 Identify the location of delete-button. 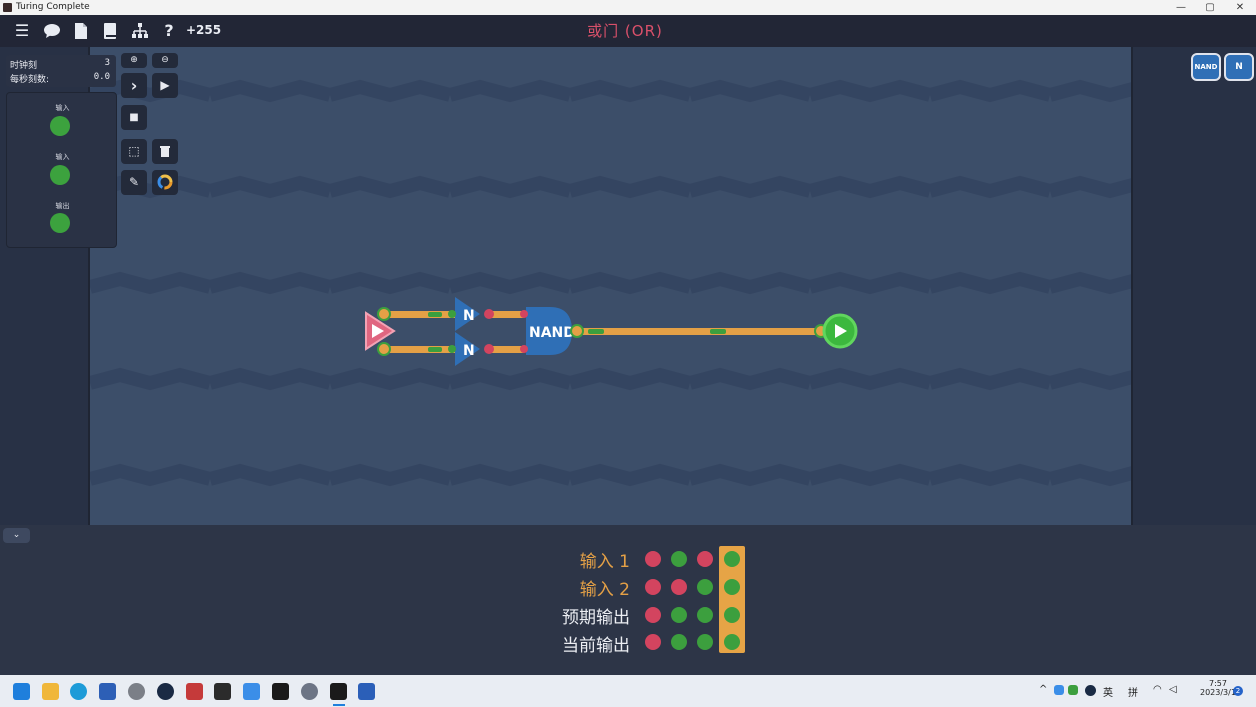
(165, 151).